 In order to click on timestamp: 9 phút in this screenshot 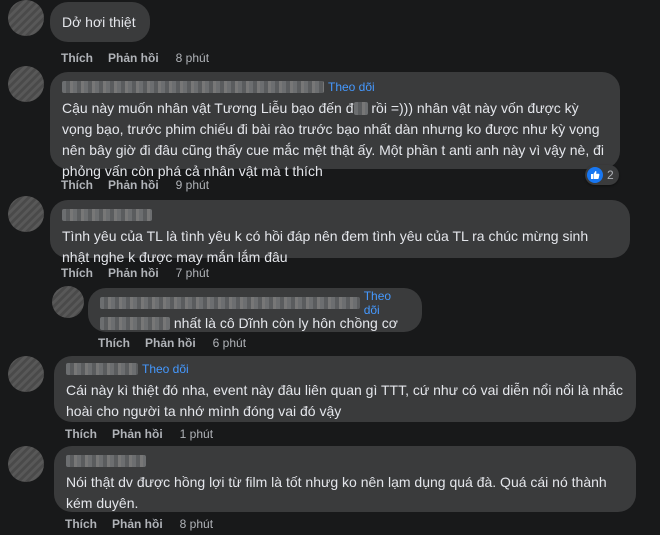, I will do `click(192, 185)`.